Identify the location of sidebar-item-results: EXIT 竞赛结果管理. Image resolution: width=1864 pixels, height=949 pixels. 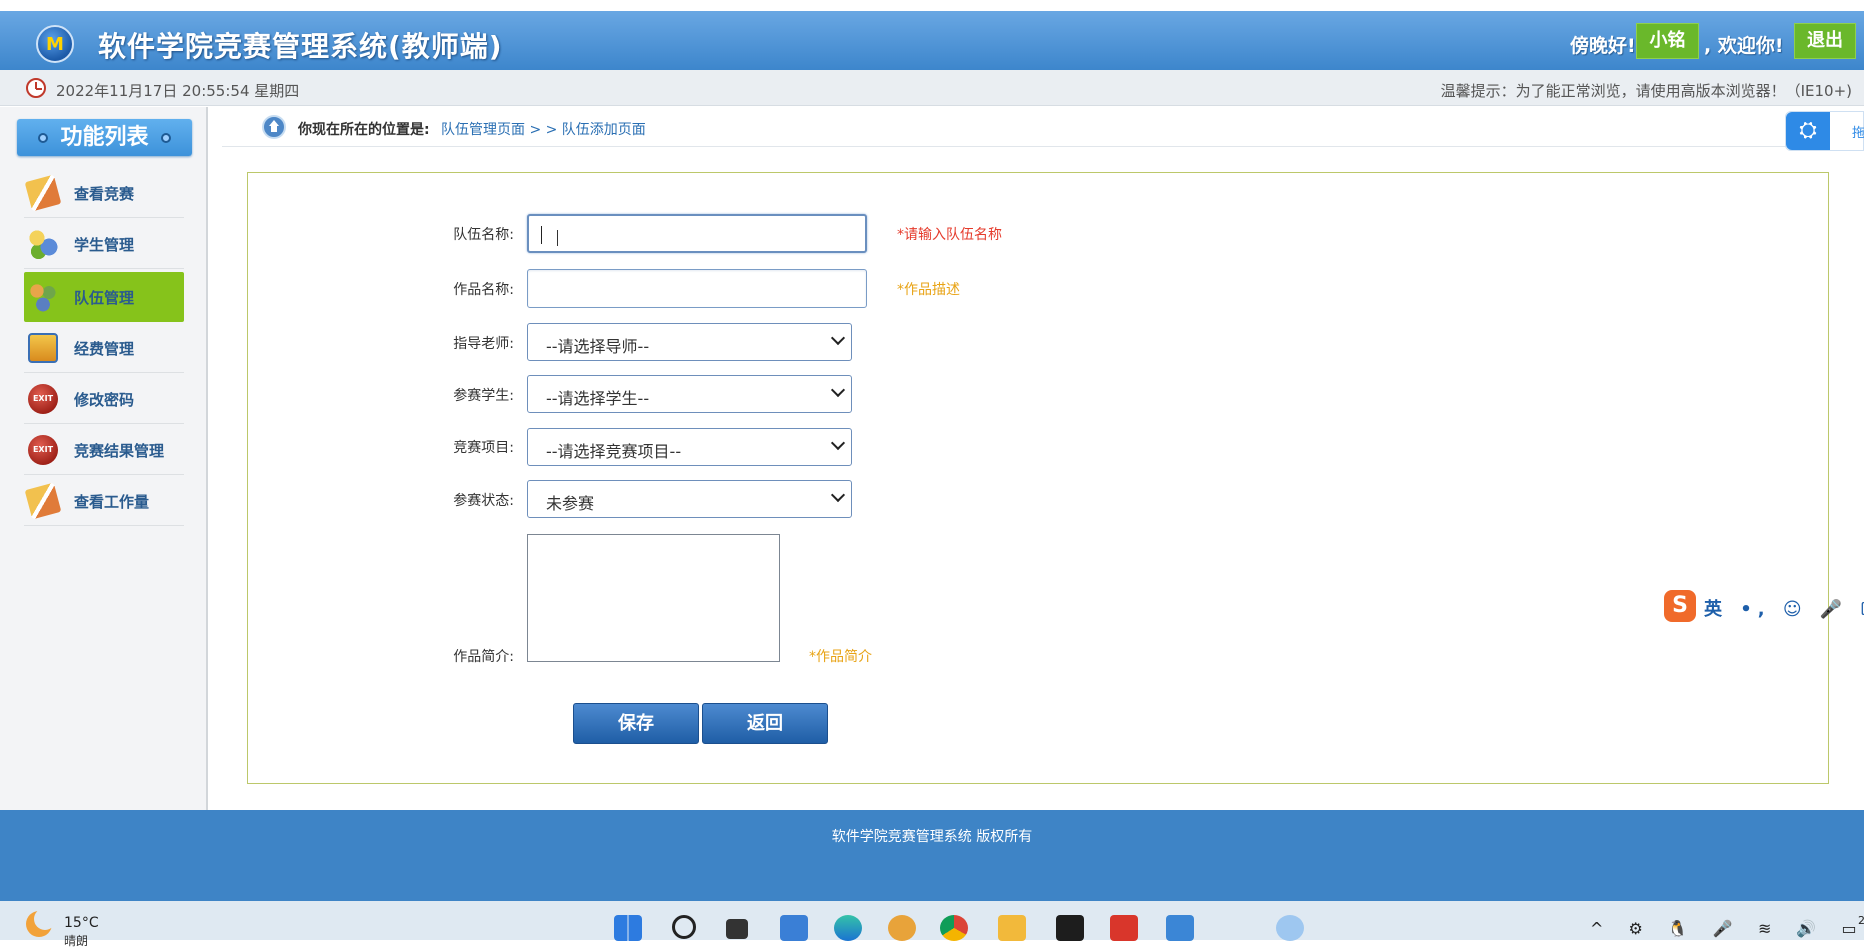
(104, 450).